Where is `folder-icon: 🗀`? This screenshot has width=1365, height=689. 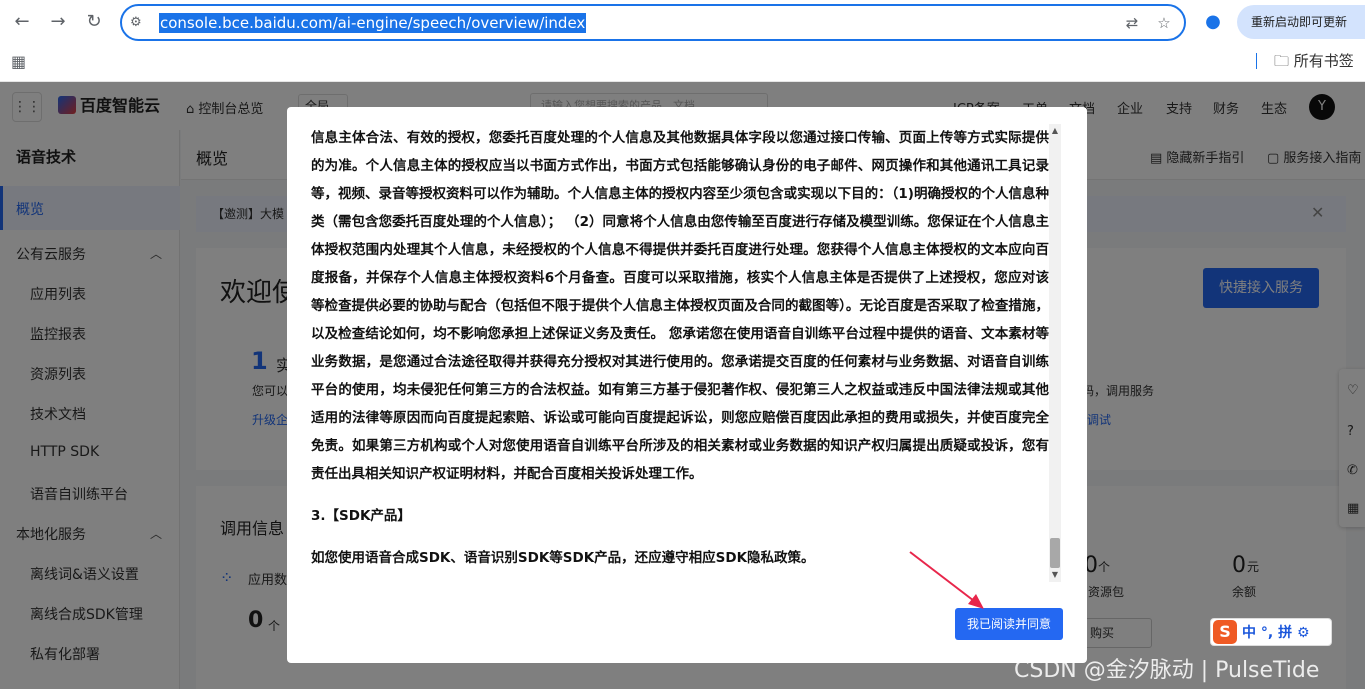
folder-icon: 🗀 is located at coordinates (1282, 61).